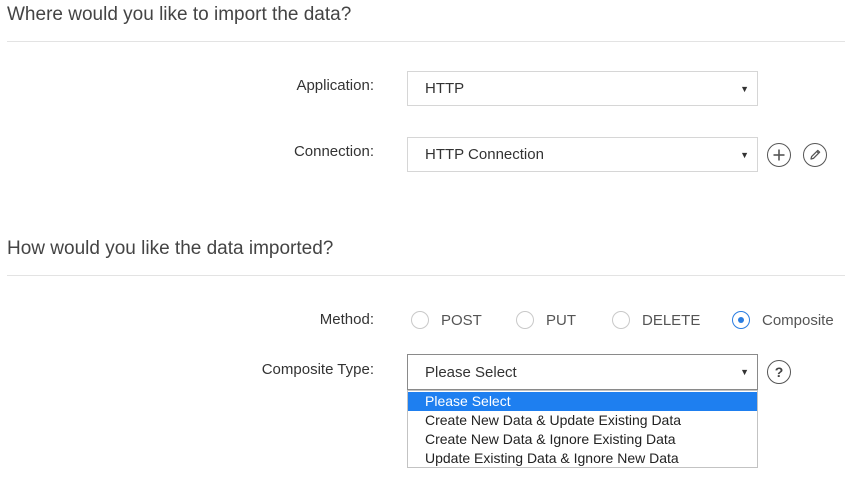  I want to click on composite-type-help-button: ?, so click(779, 372).